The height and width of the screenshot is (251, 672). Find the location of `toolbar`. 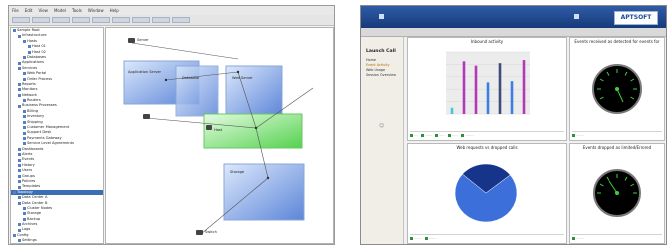

toolbar is located at coordinates (171, 20).